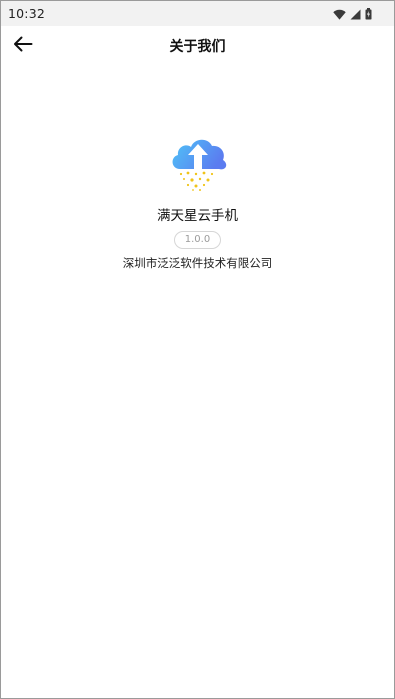  I want to click on page-title: 关于我们, so click(197, 47).